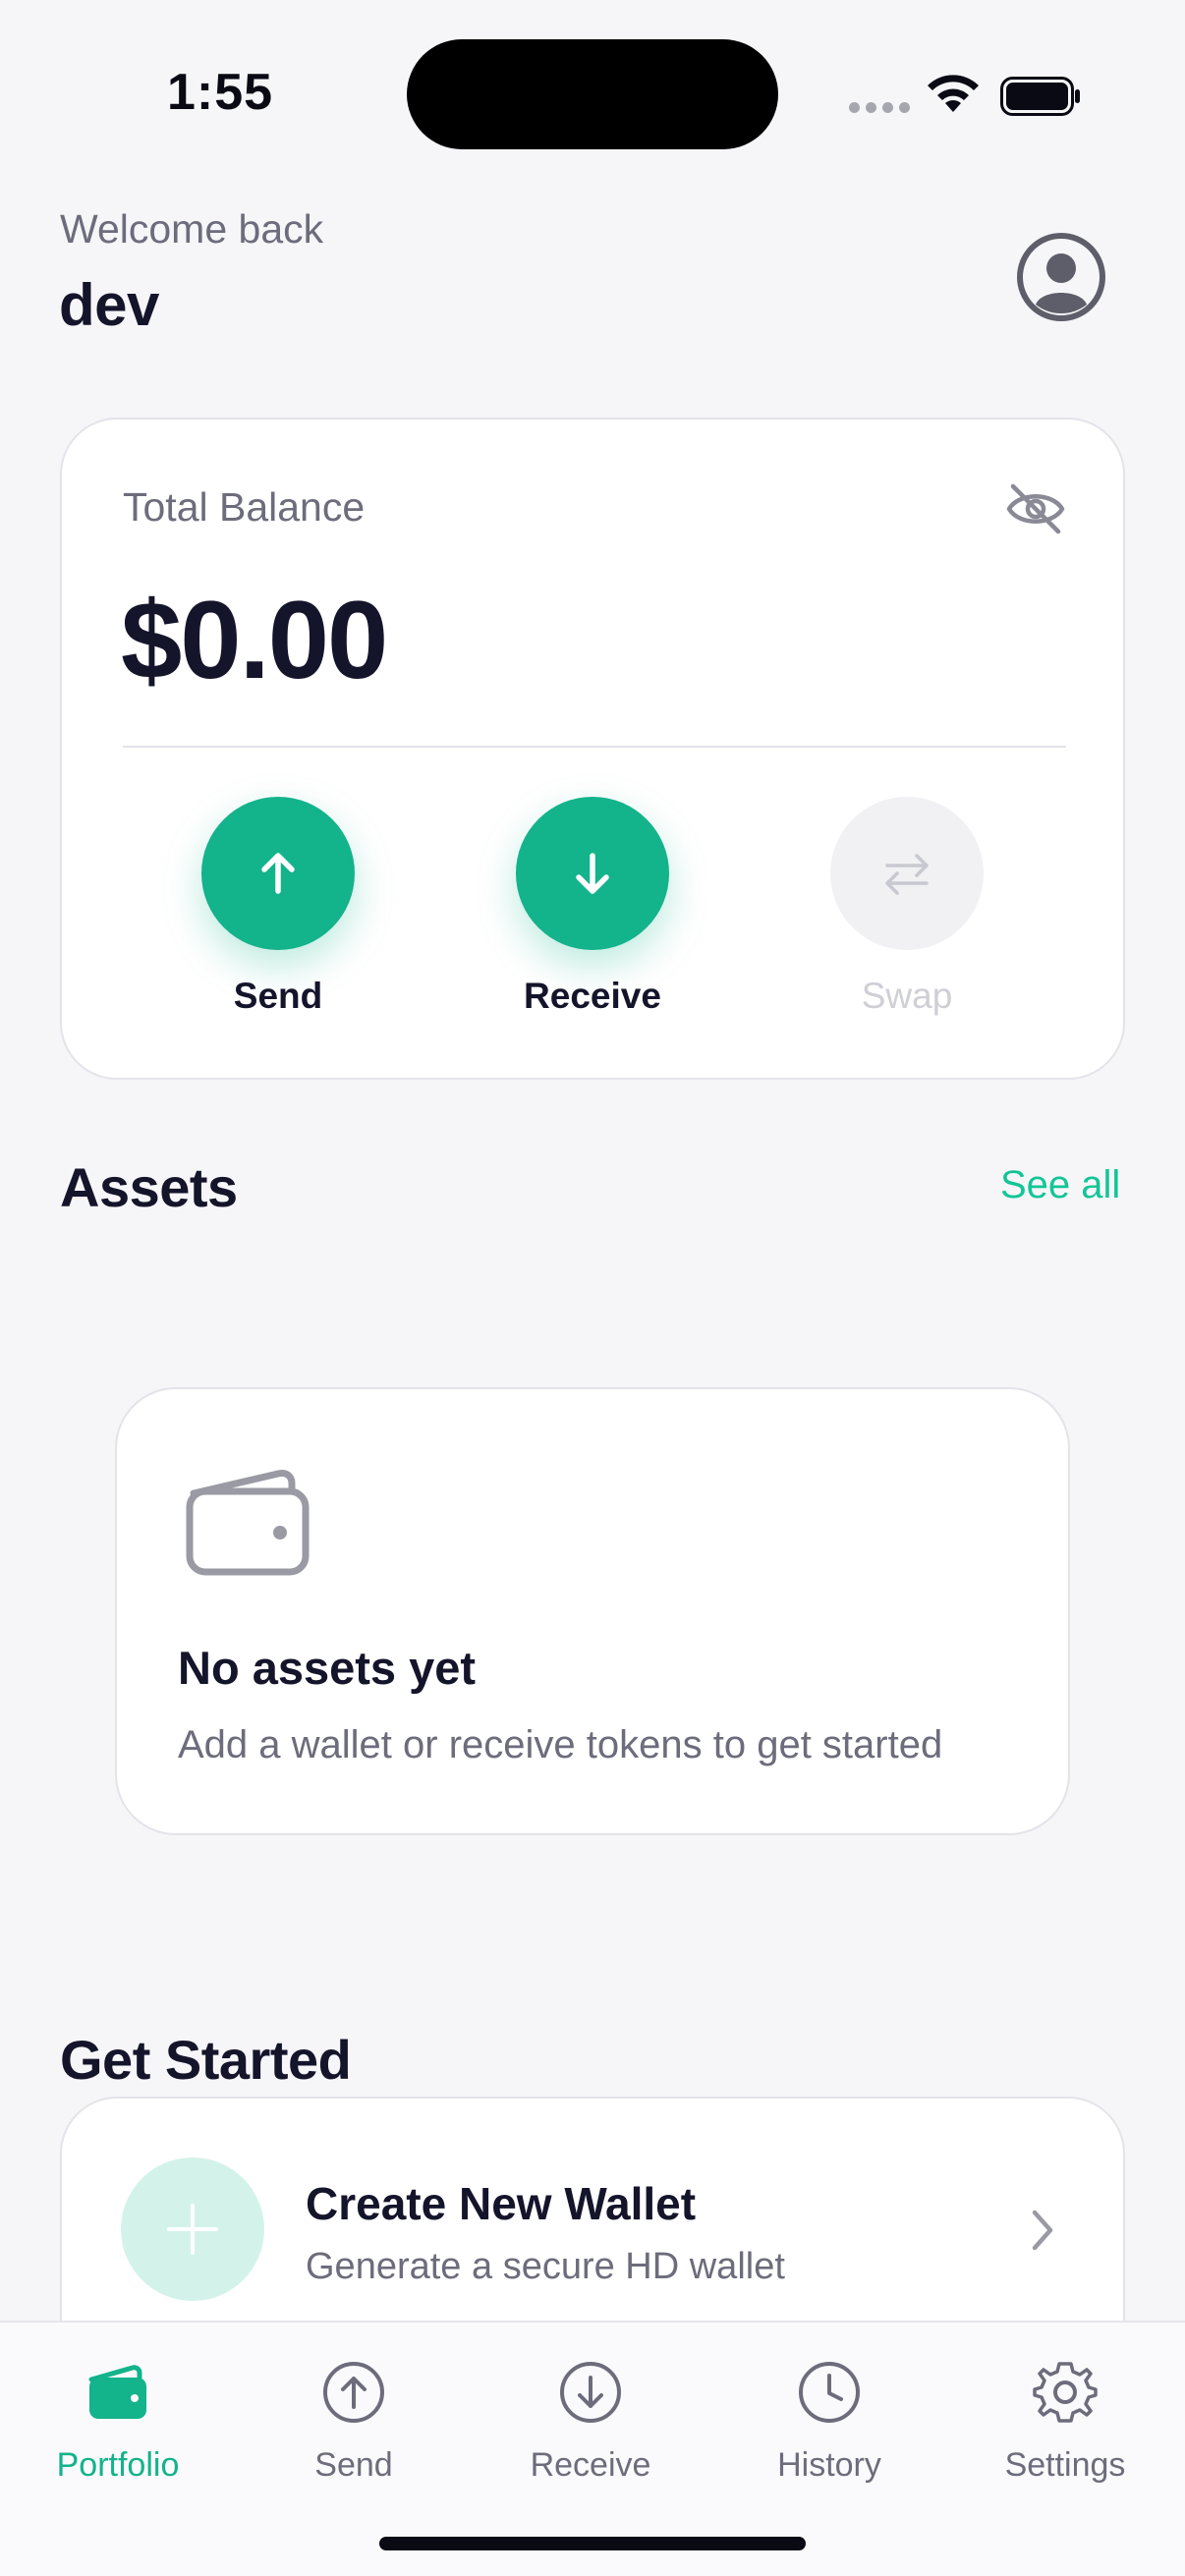  Describe the element at coordinates (829, 2465) in the screenshot. I see `tab-history-label: History` at that location.